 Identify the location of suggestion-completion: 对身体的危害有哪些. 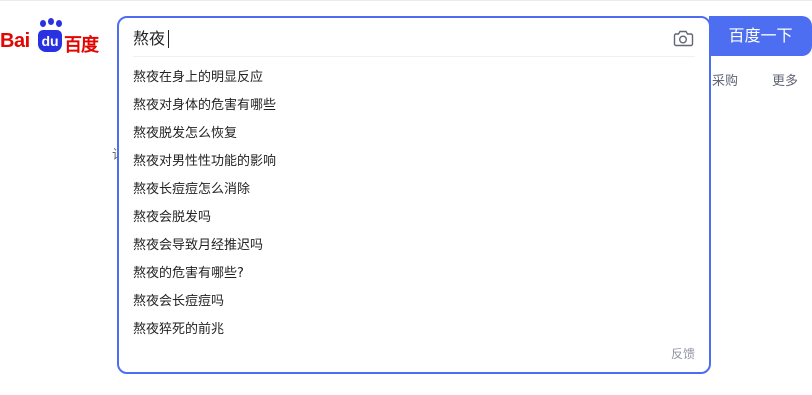
(218, 105).